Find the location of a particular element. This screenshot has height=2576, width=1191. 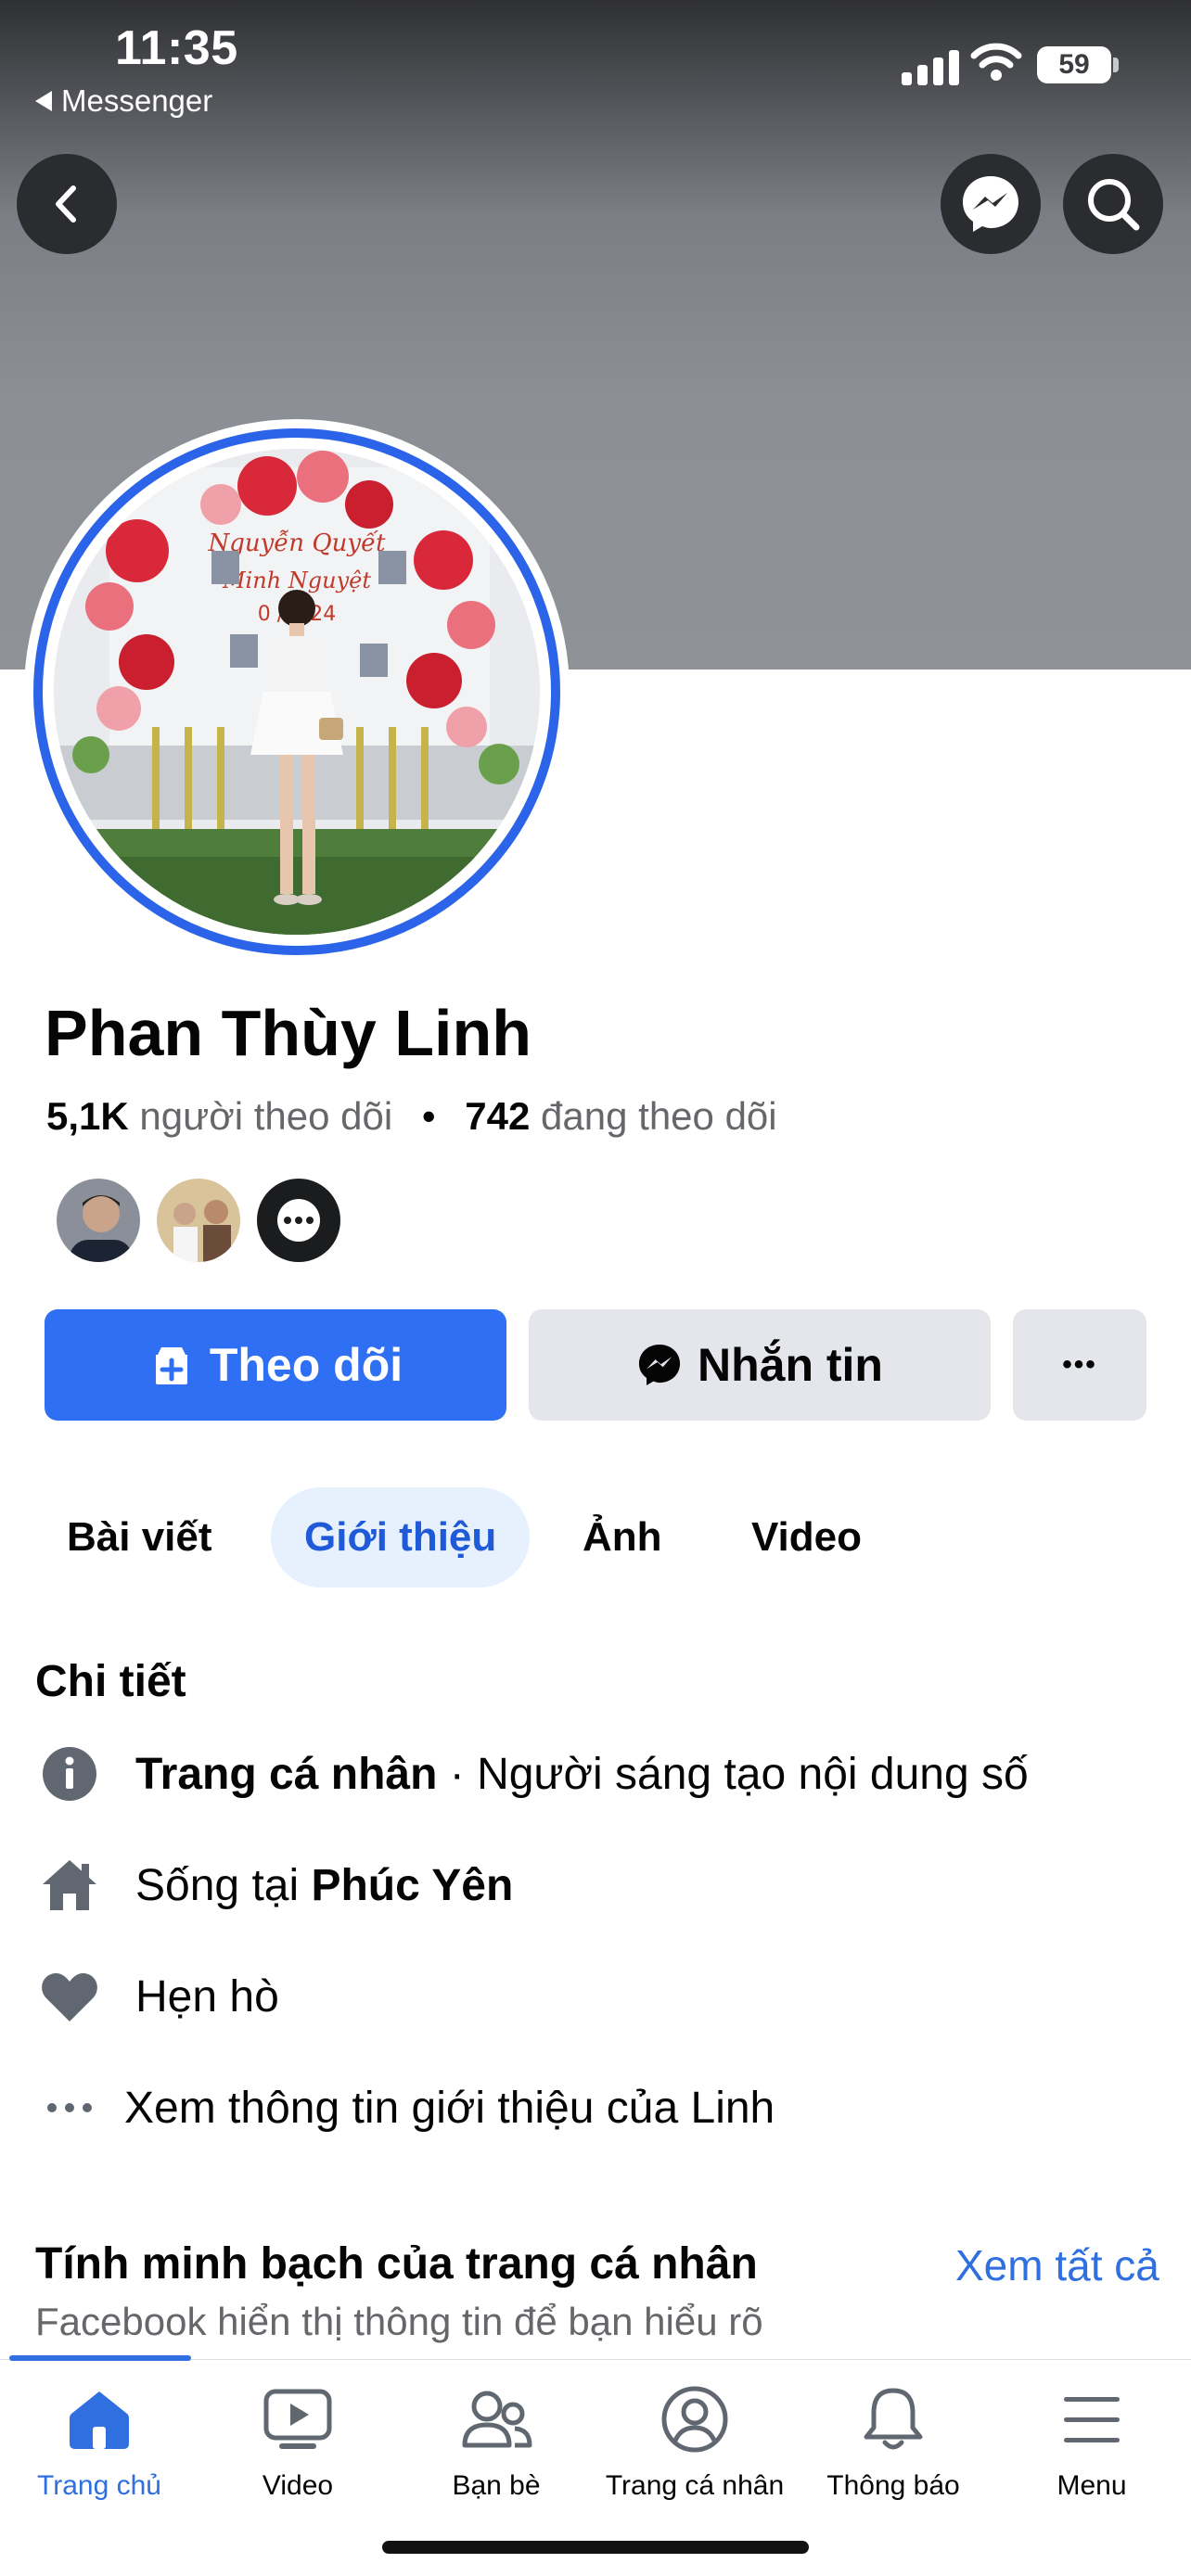

battery-icon: 59 is located at coordinates (1074, 64).